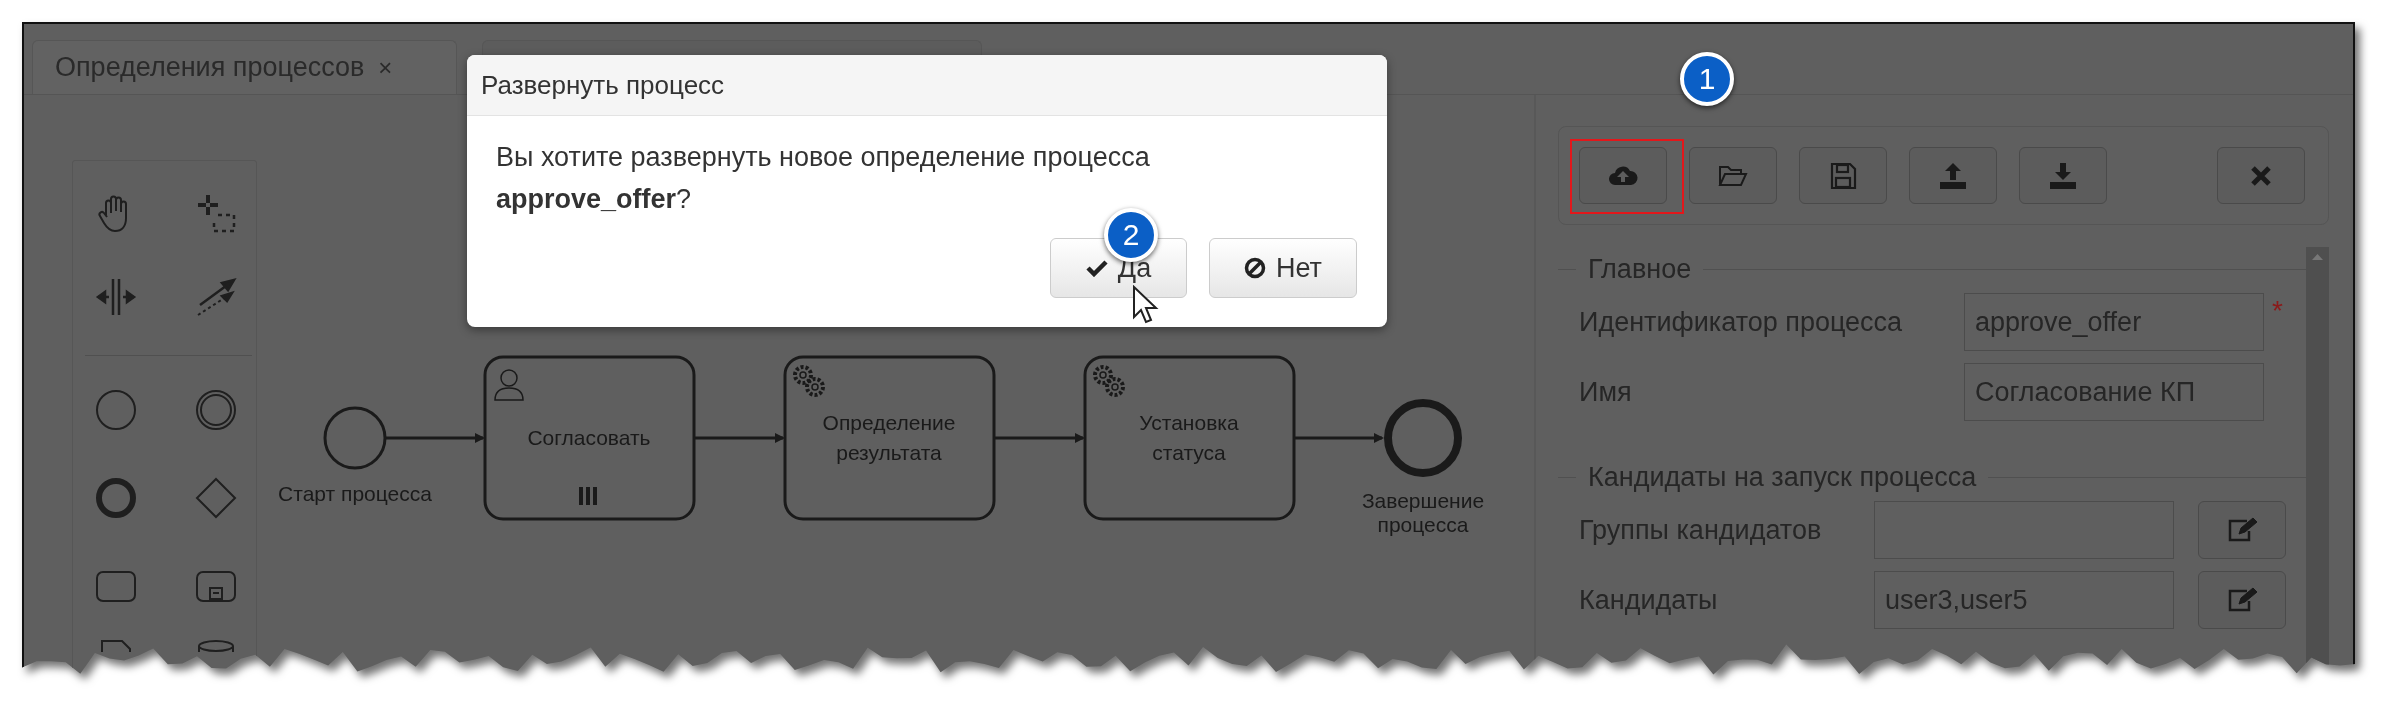 This screenshot has width=2384, height=712. I want to click on cursor-icon, so click(1146, 304).